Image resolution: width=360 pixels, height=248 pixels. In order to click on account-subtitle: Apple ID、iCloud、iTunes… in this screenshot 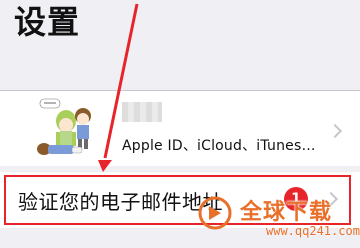, I will do `click(219, 146)`.